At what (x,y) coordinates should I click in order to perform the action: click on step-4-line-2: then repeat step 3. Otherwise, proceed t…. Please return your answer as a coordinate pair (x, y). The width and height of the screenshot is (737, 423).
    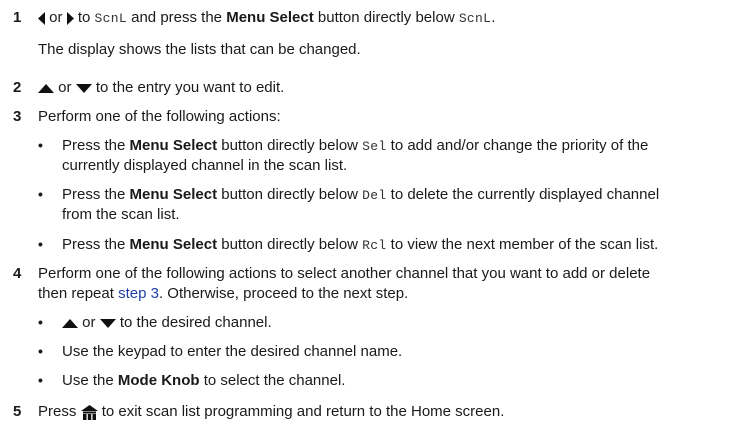
    Looking at the image, I should click on (223, 294).